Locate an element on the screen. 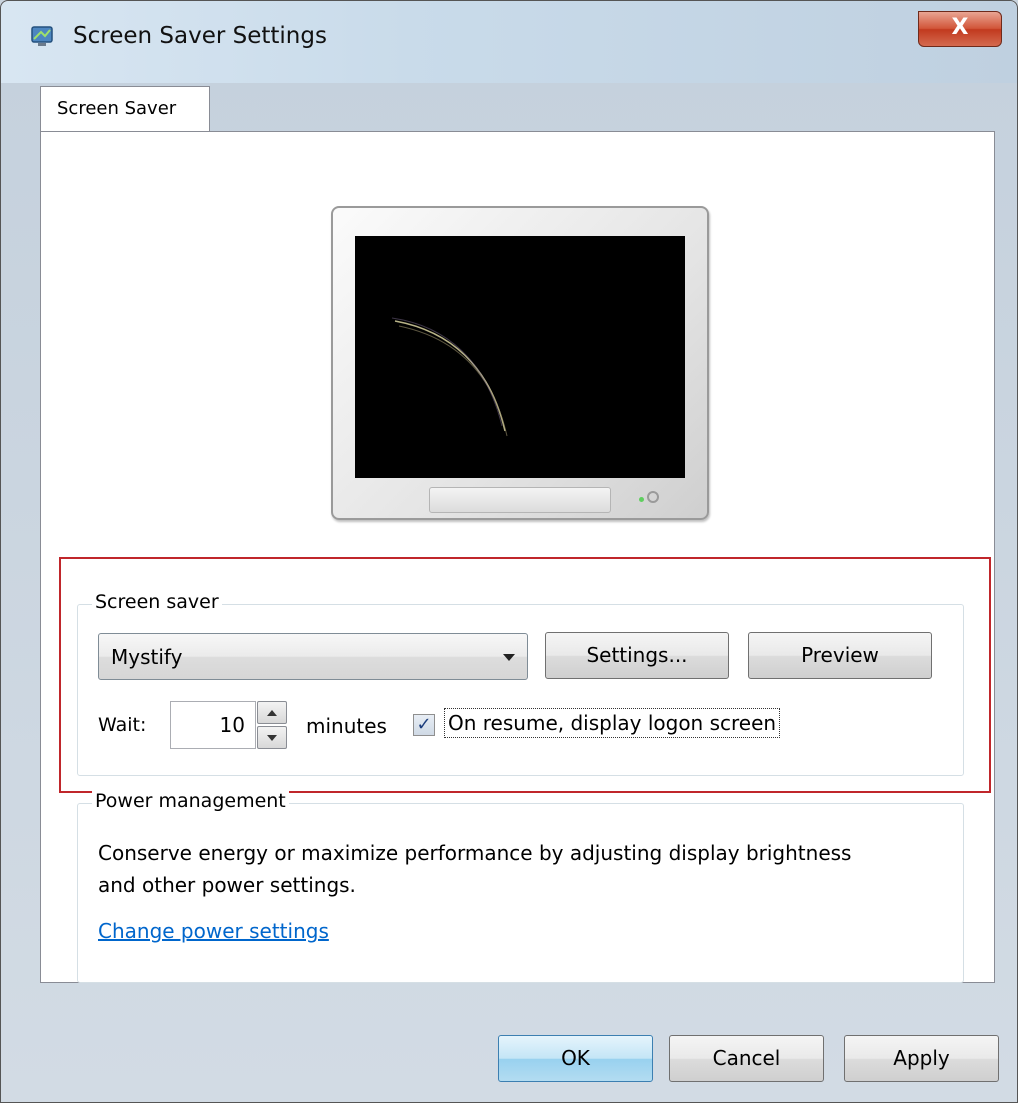 This screenshot has height=1103, width=1018. screen-saver-group-label: Screen saver is located at coordinates (157, 602).